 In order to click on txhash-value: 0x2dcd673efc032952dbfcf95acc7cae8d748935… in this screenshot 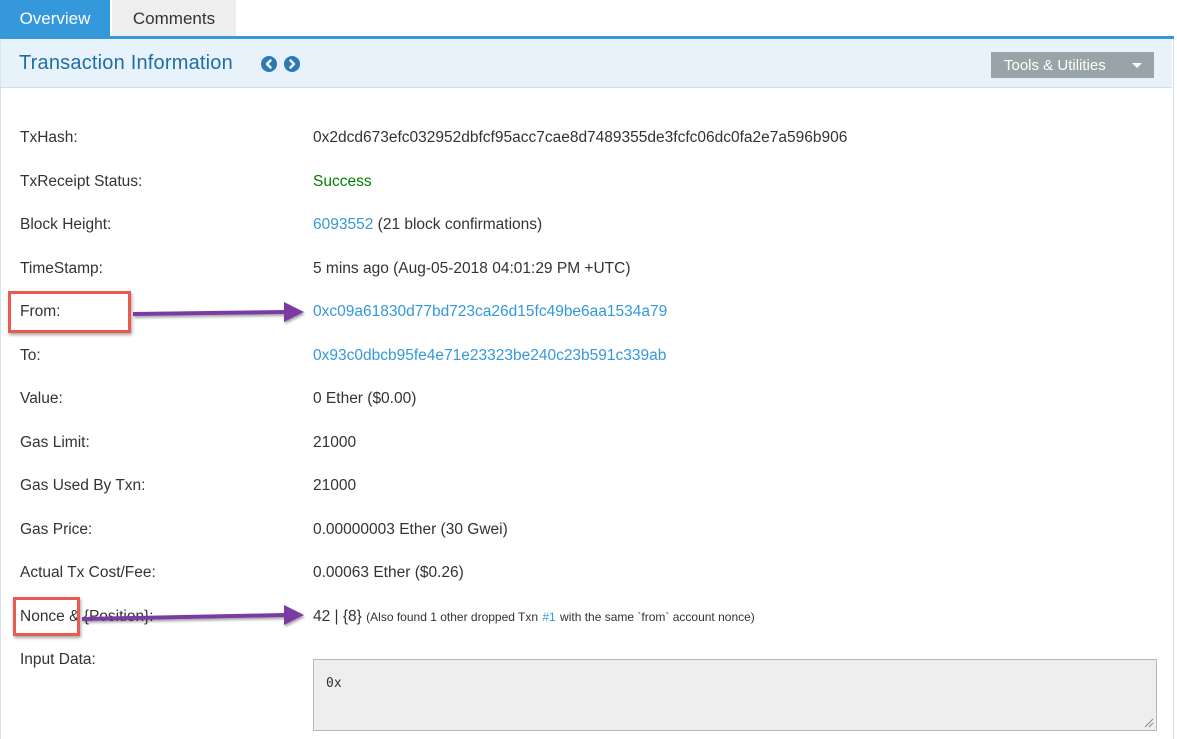, I will do `click(580, 137)`.